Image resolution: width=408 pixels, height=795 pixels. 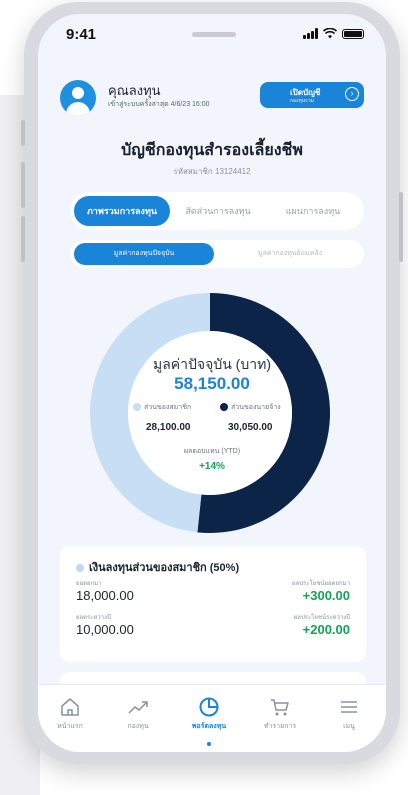 What do you see at coordinates (93, 618) in the screenshot?
I see `period-label: ยอดระหว่างปี` at bounding box center [93, 618].